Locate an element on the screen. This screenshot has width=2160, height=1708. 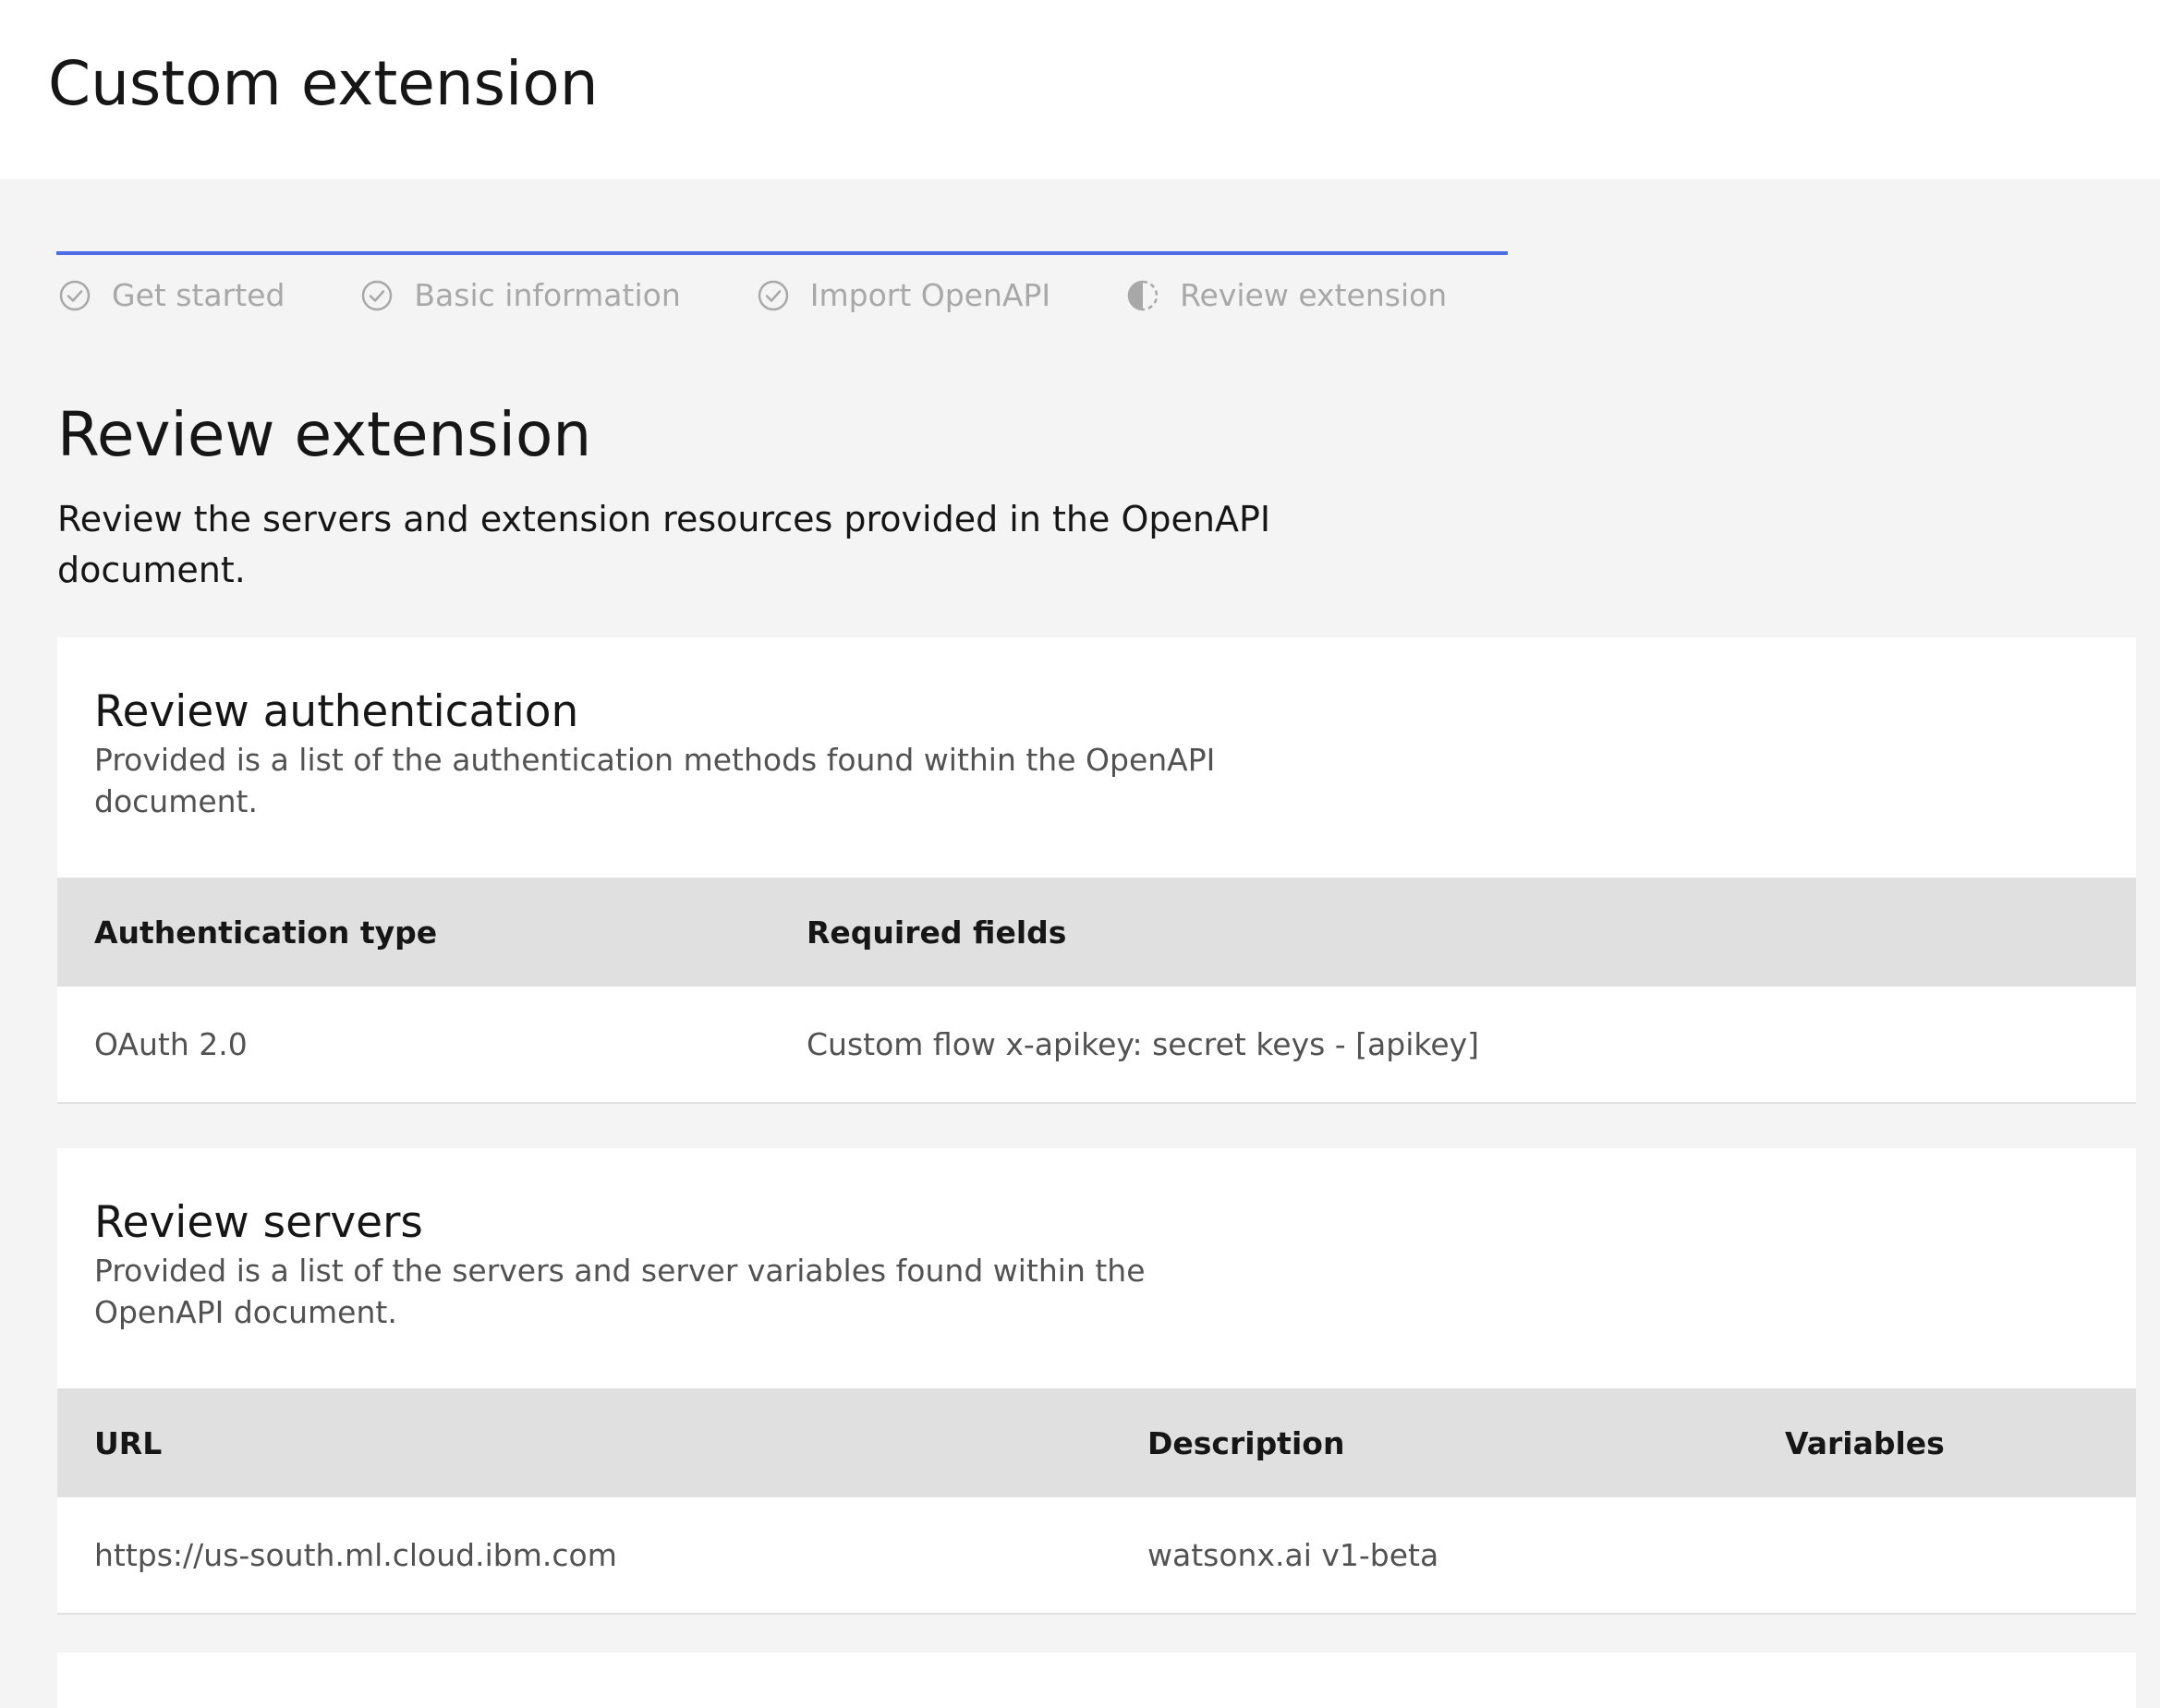
step-label: Get started is located at coordinates (199, 295).